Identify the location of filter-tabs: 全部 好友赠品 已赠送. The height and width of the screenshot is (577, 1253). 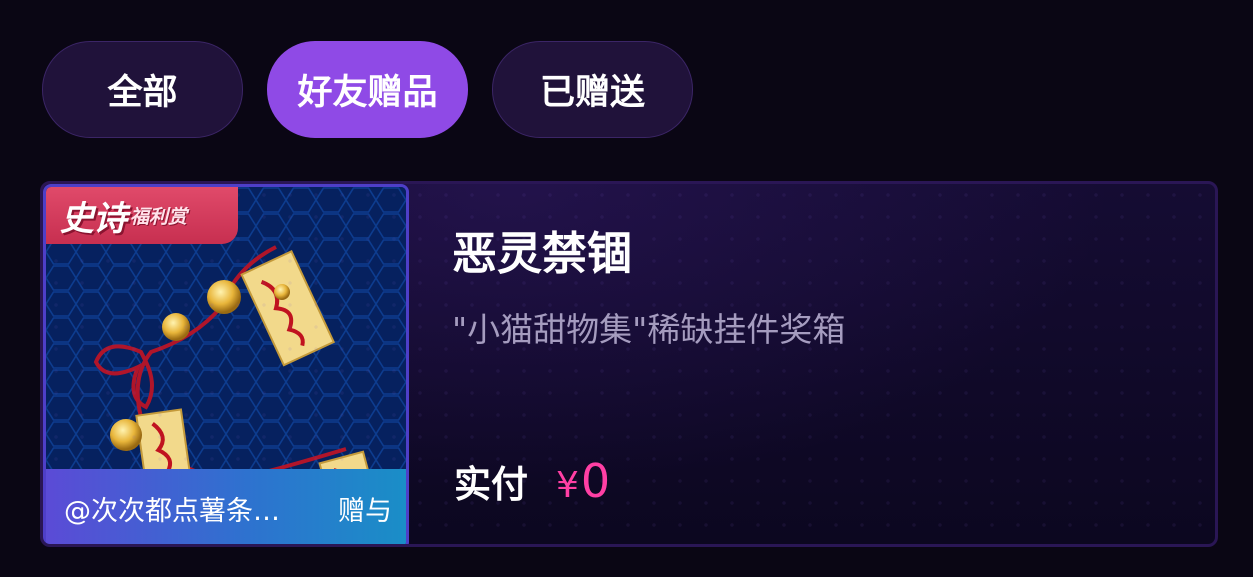
(367, 89).